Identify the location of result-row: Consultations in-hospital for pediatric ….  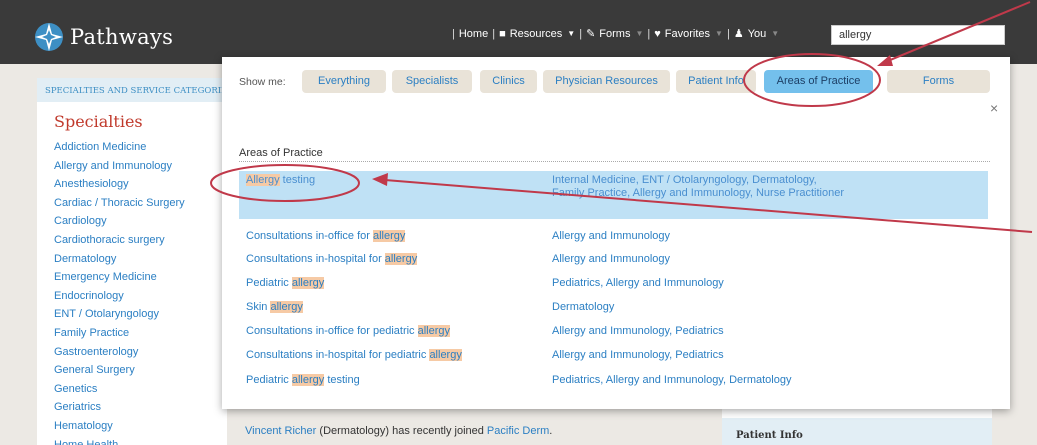
(613, 358).